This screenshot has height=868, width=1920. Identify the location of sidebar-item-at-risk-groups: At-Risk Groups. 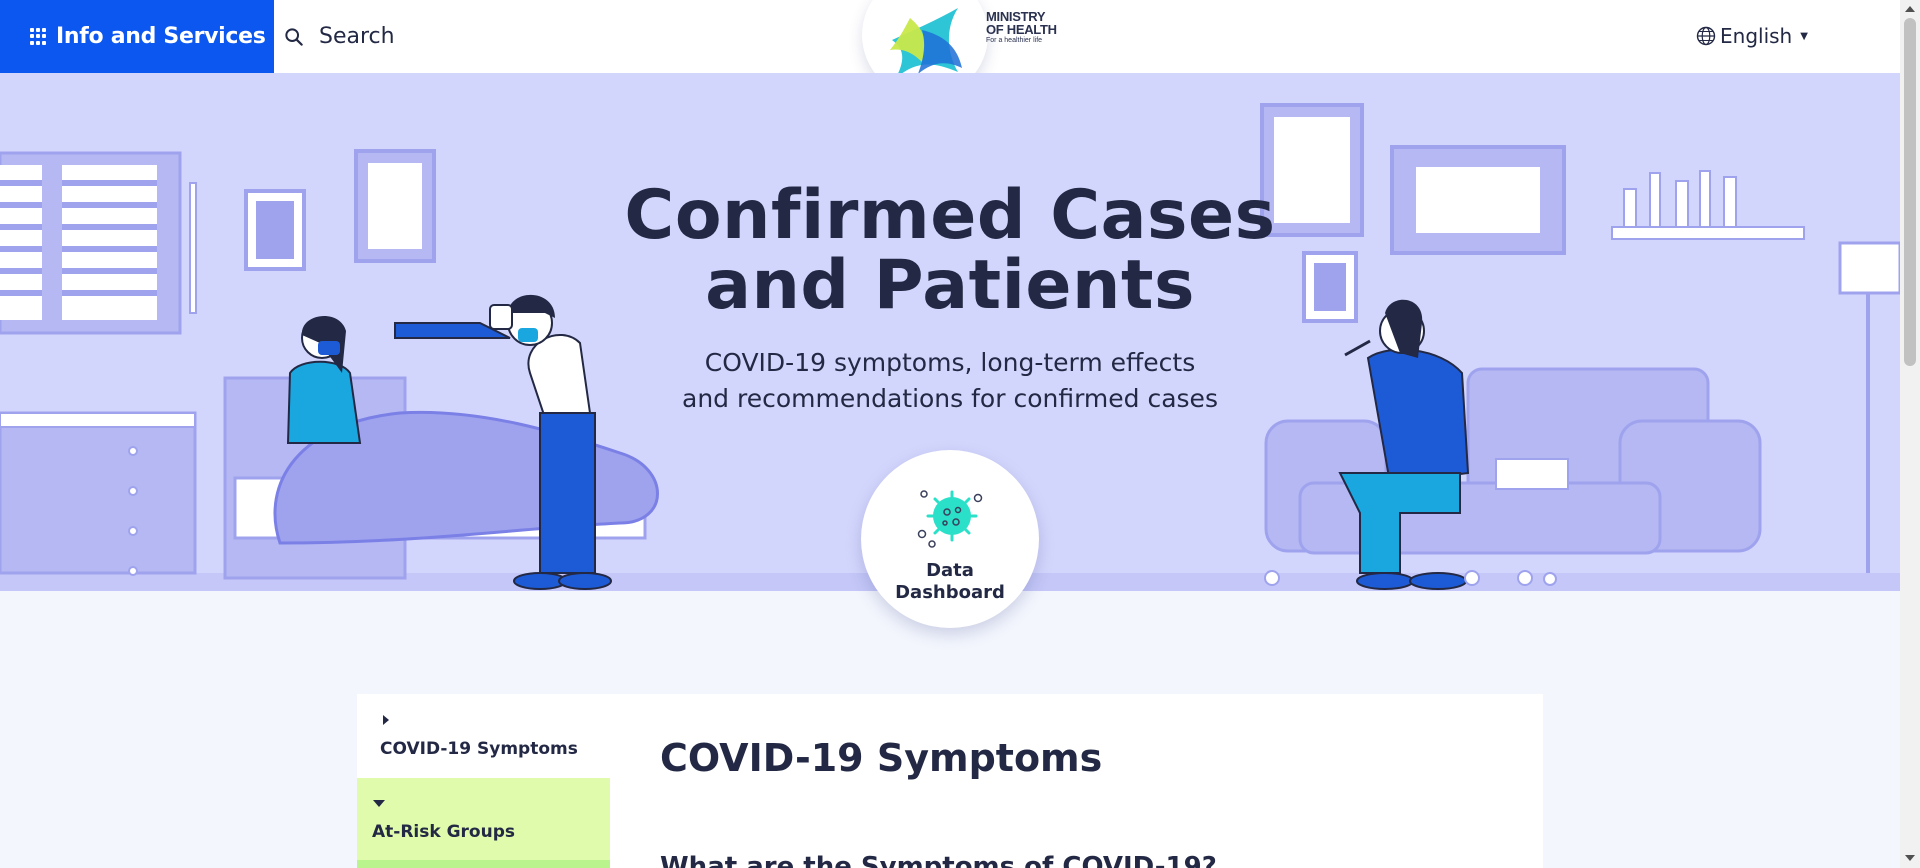
(483, 823).